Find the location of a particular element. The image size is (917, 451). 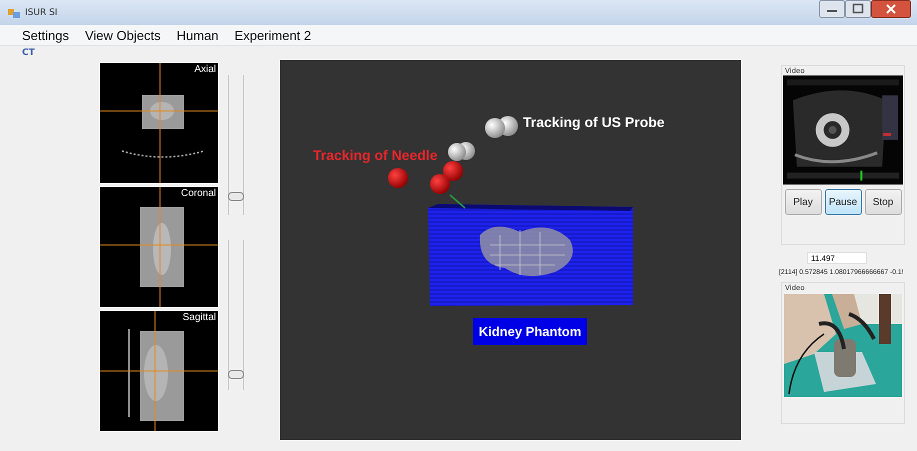

view-label: Coronal is located at coordinates (198, 193).